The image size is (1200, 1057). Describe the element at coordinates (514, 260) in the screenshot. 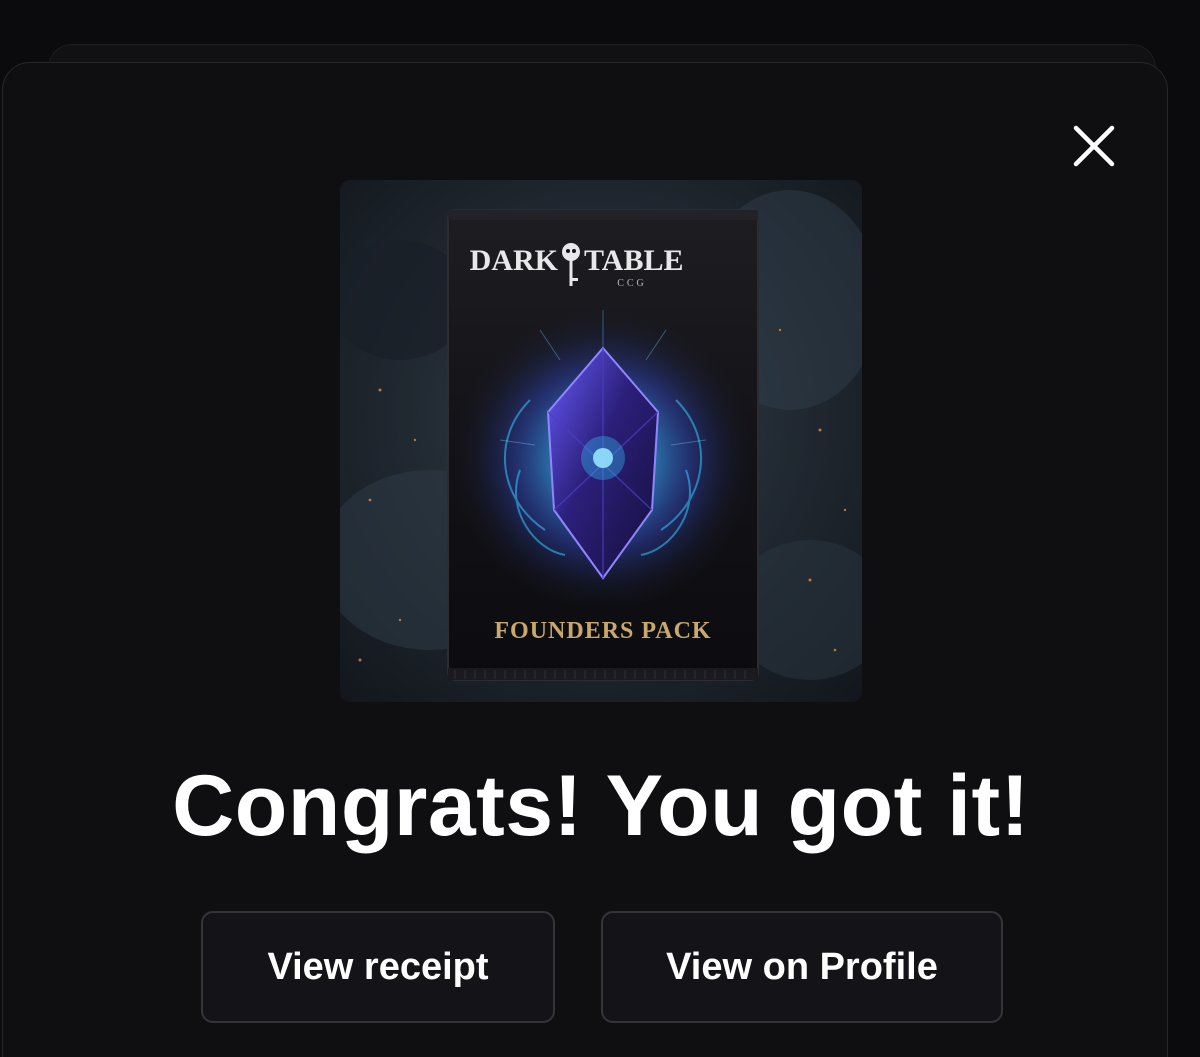

I see `brand-left-text: DARK` at that location.